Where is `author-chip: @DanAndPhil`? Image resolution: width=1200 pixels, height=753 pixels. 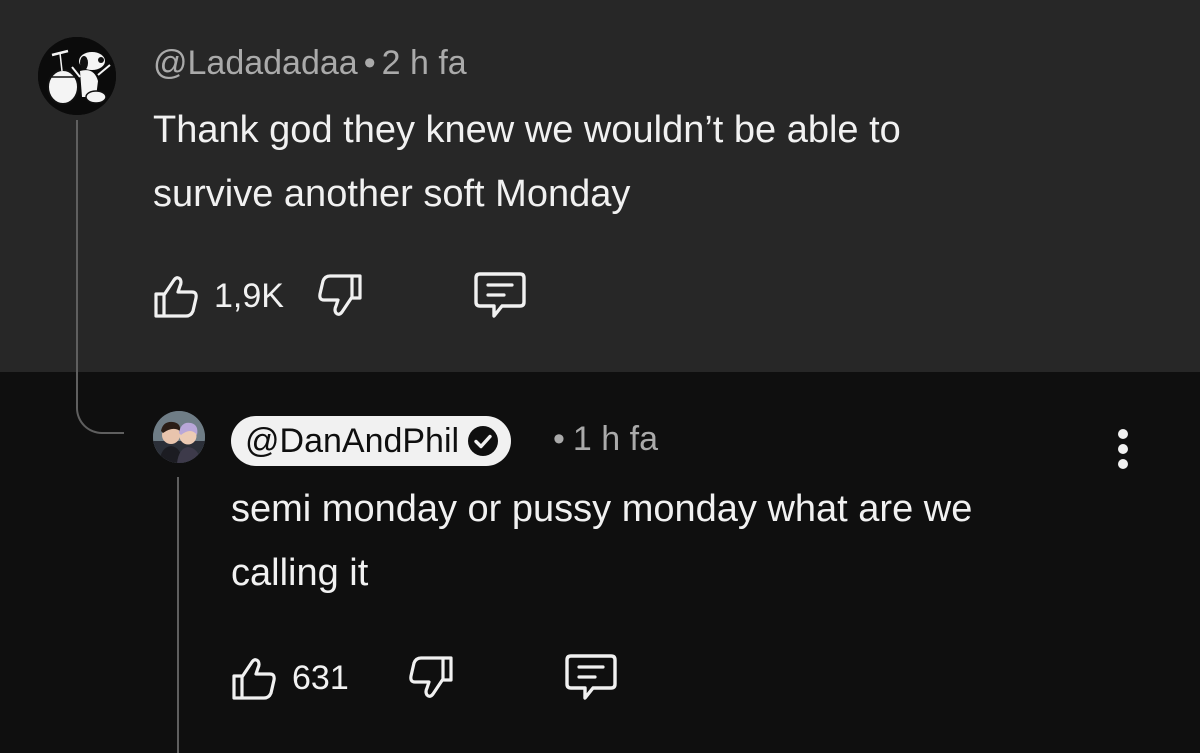 author-chip: @DanAndPhil is located at coordinates (371, 441).